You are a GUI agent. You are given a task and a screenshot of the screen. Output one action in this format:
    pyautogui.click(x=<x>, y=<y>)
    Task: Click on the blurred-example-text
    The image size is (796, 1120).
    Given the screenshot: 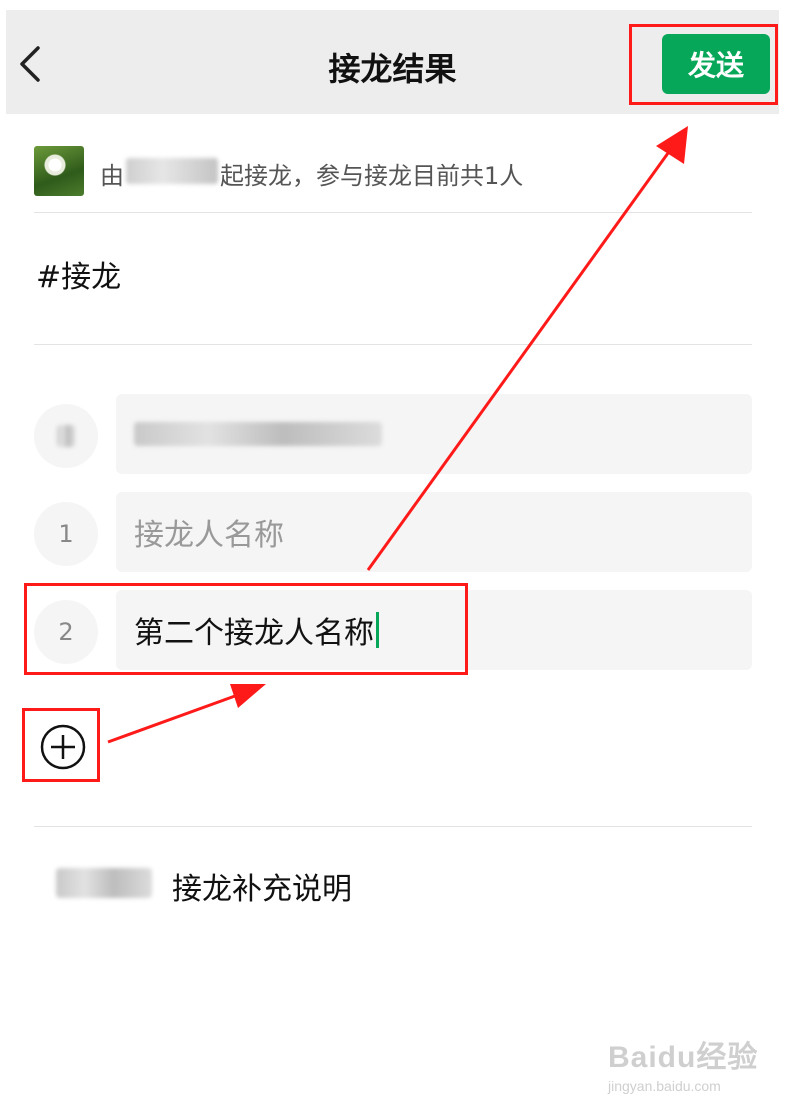 What is the action you would take?
    pyautogui.click(x=258, y=434)
    